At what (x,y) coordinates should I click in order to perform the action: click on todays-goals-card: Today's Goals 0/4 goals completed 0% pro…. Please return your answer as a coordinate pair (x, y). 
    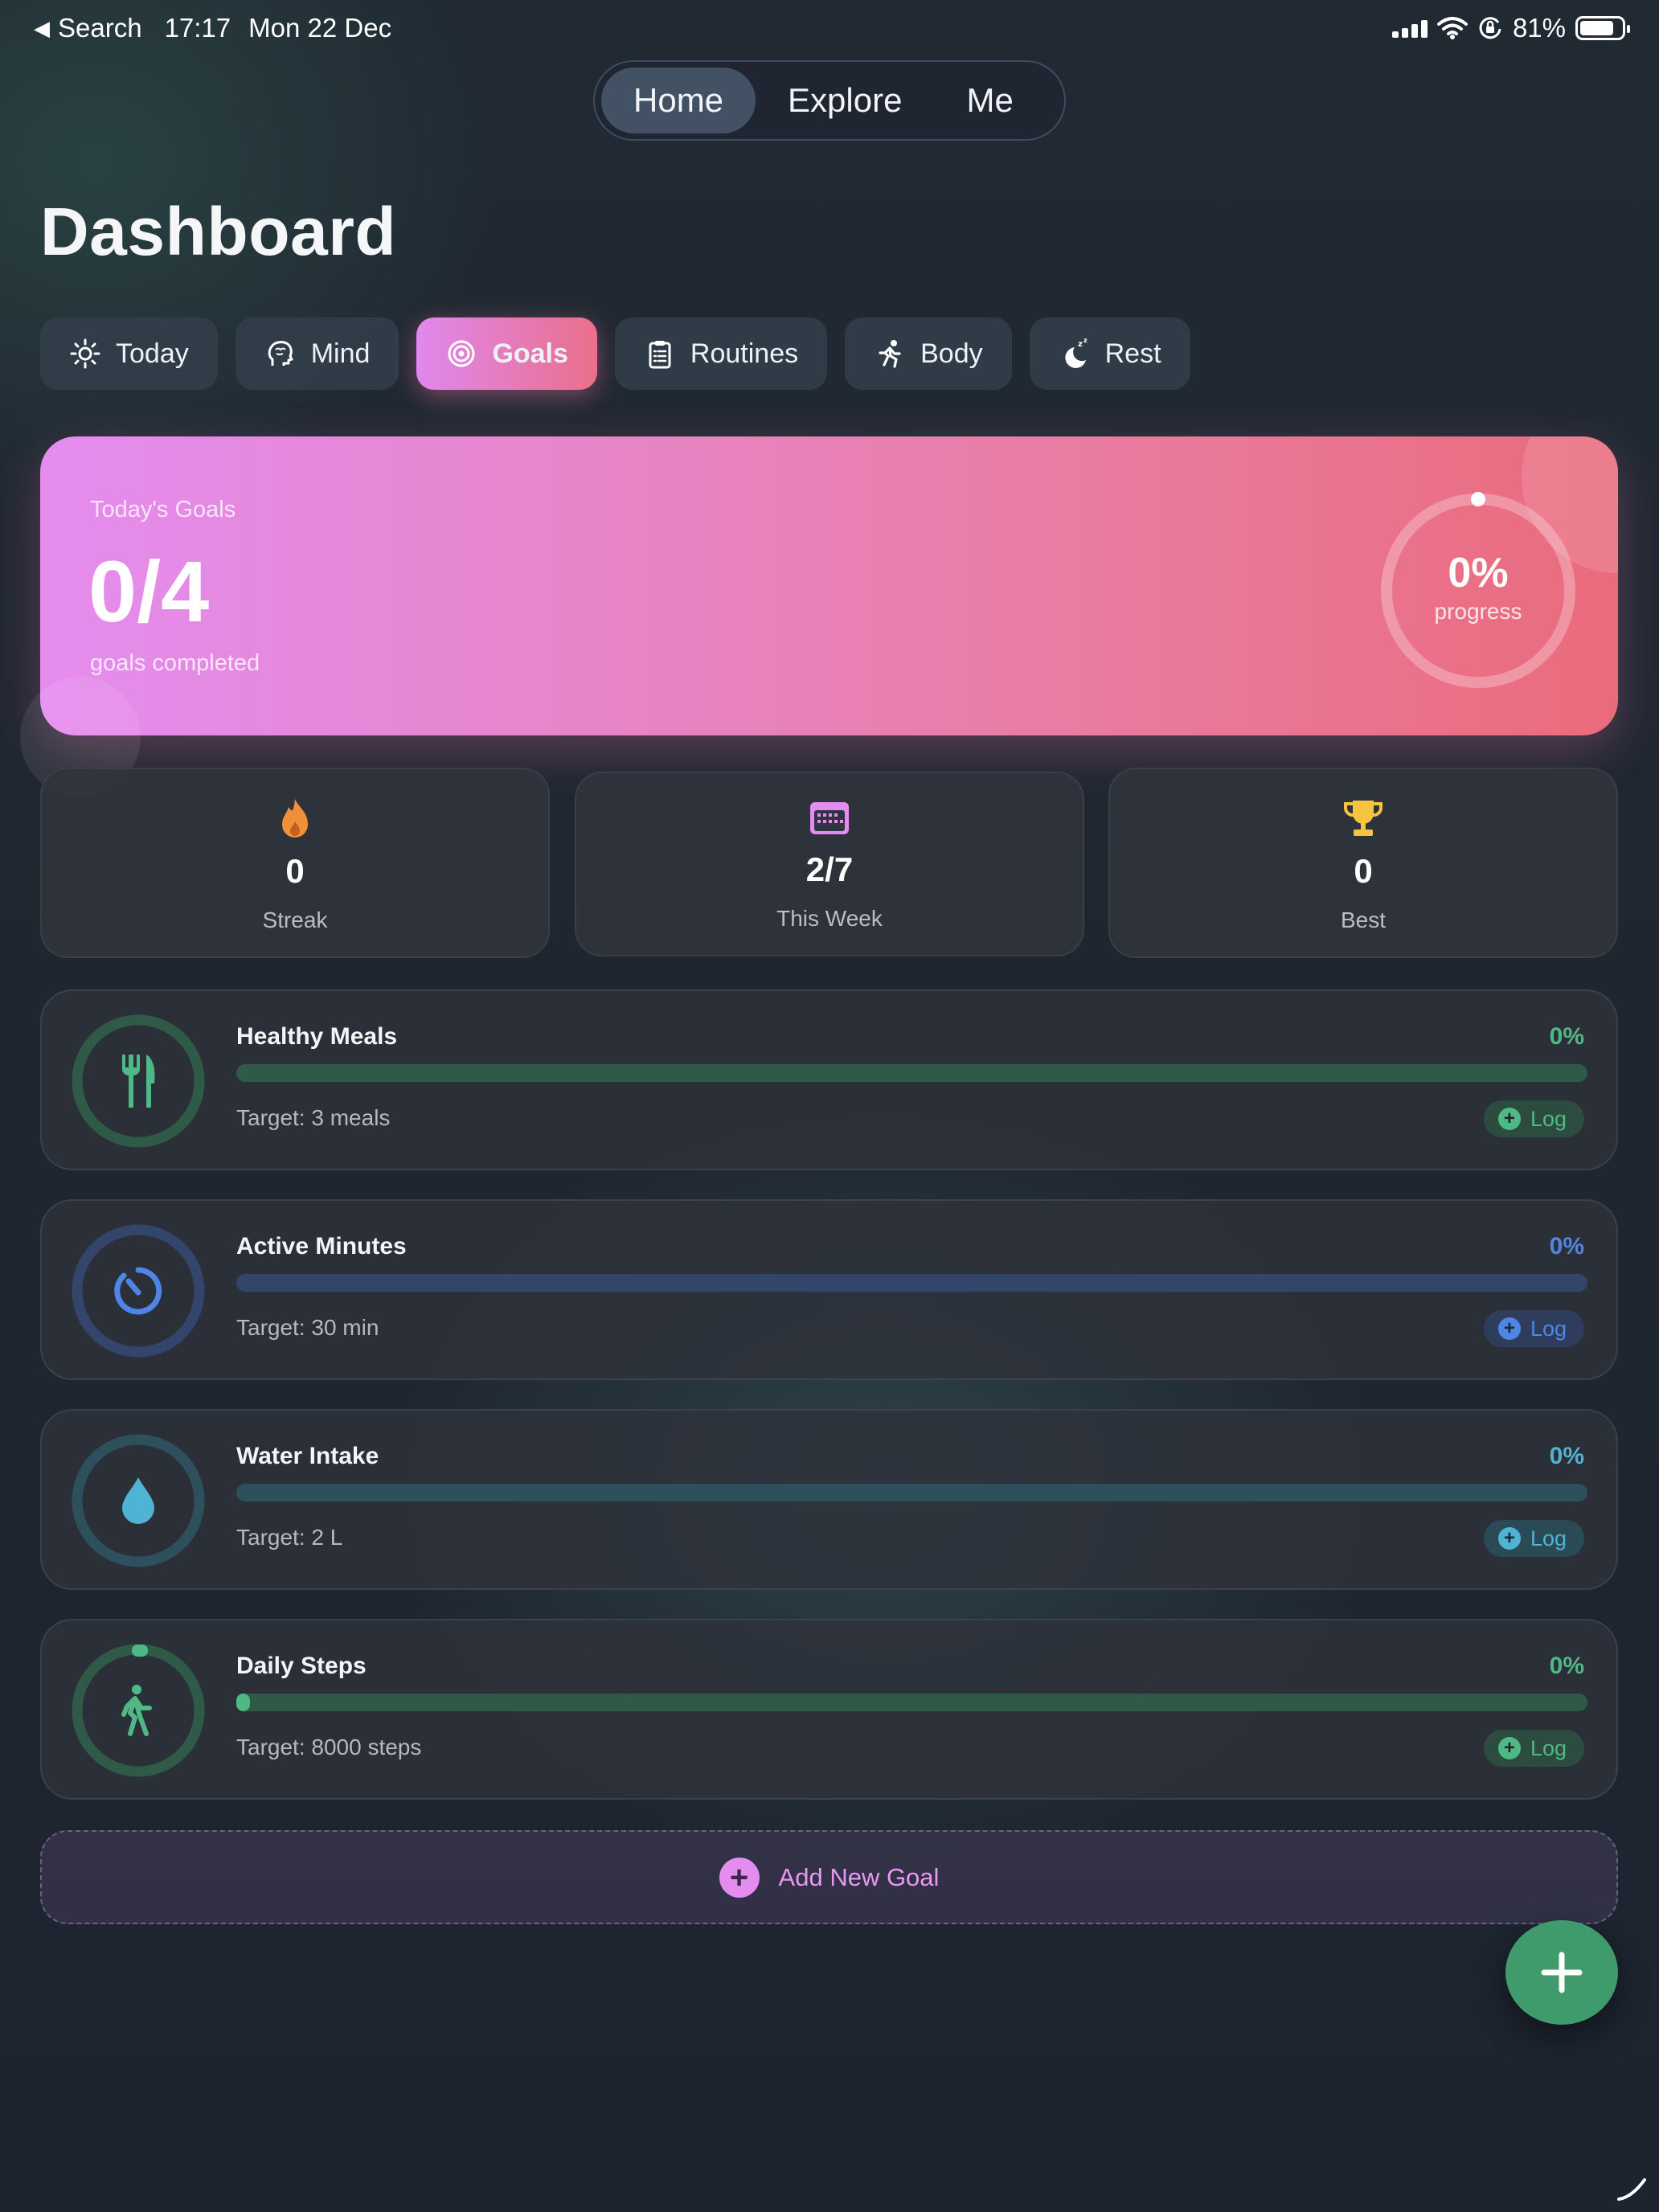
    Looking at the image, I should click on (829, 585).